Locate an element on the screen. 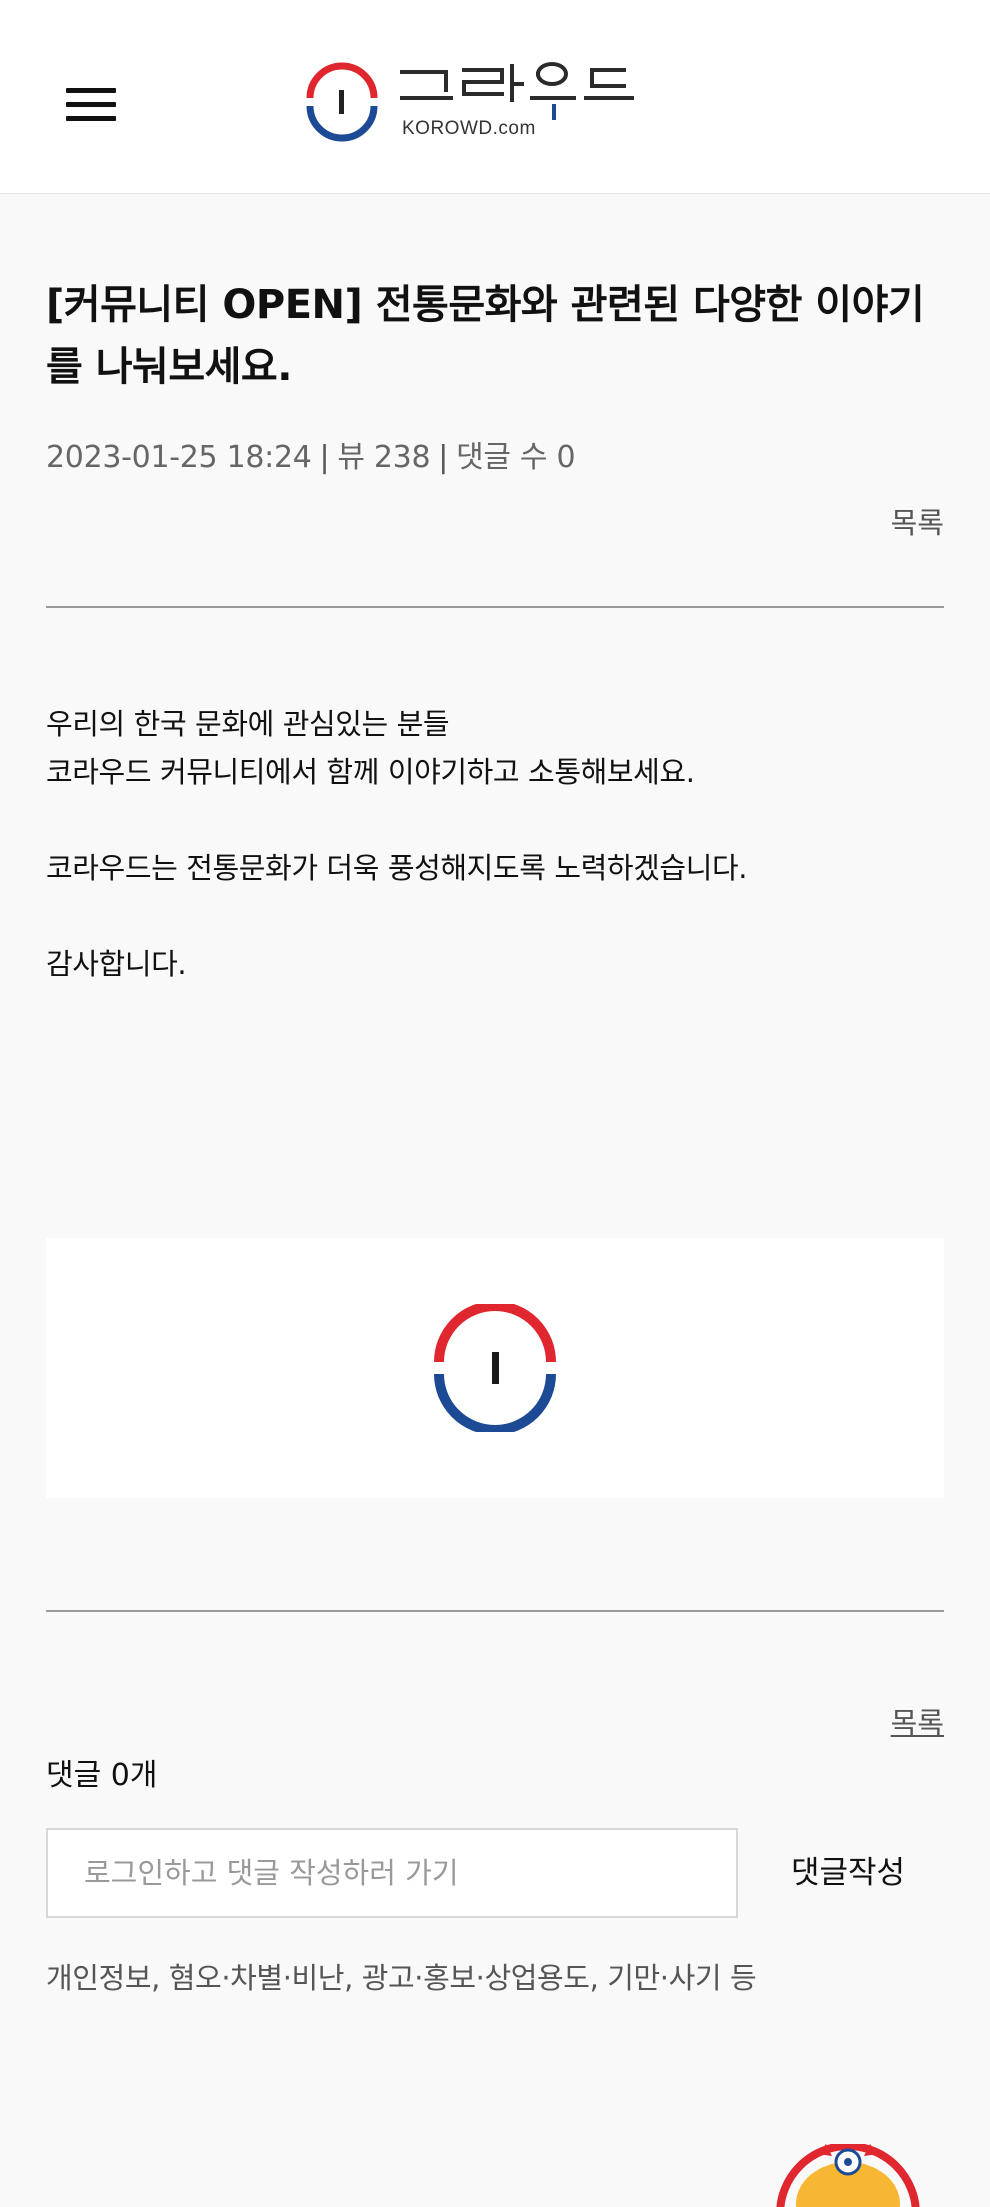  post-views: 뷰 238 is located at coordinates (384, 457).